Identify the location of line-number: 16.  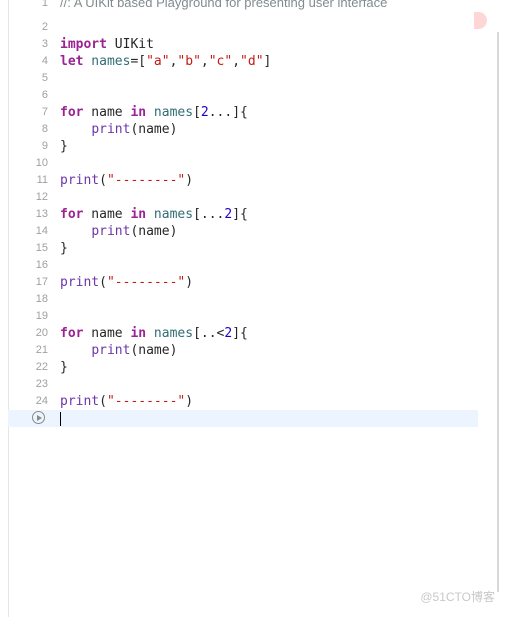
(41, 265).